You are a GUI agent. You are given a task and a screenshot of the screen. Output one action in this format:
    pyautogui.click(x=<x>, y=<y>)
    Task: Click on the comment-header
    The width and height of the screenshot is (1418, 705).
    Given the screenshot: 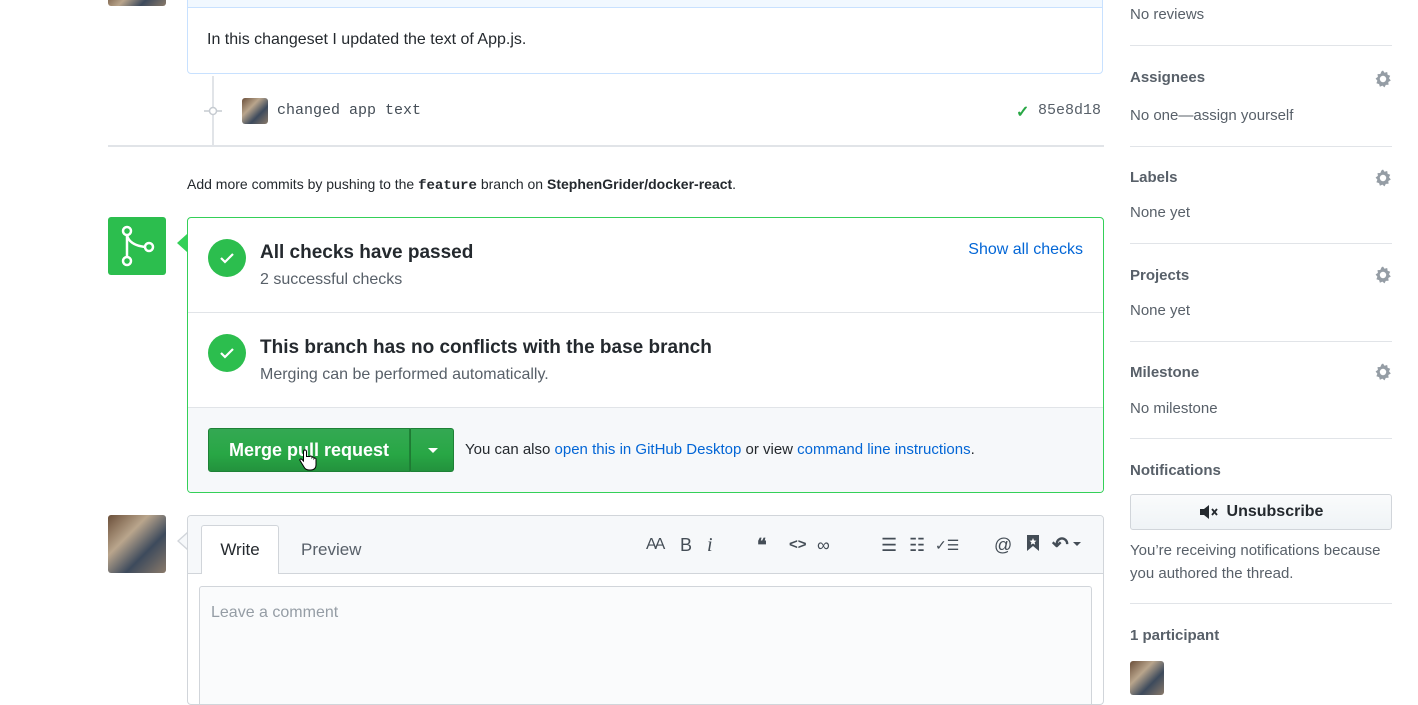 What is the action you would take?
    pyautogui.click(x=645, y=4)
    